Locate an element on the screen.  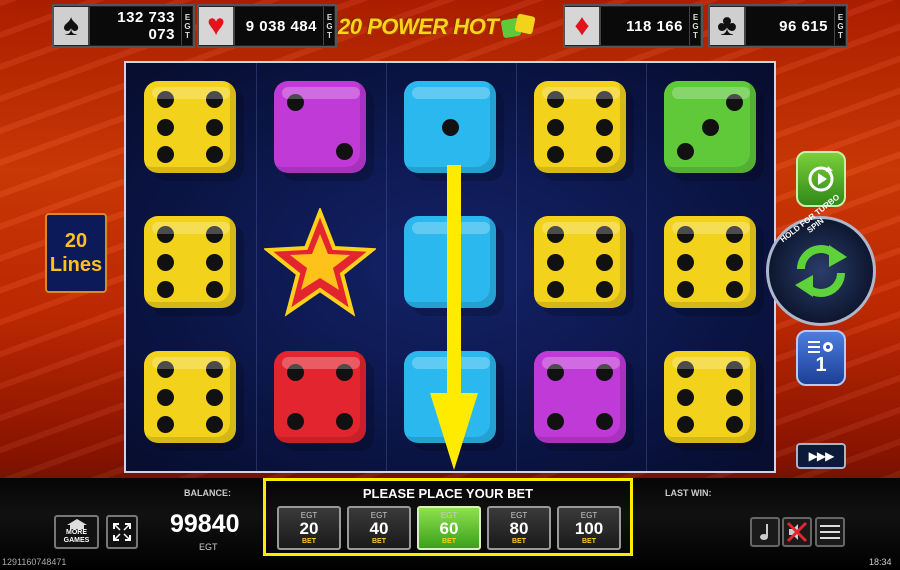
bet-option-80: EGT 80 BET is located at coordinates (519, 528).